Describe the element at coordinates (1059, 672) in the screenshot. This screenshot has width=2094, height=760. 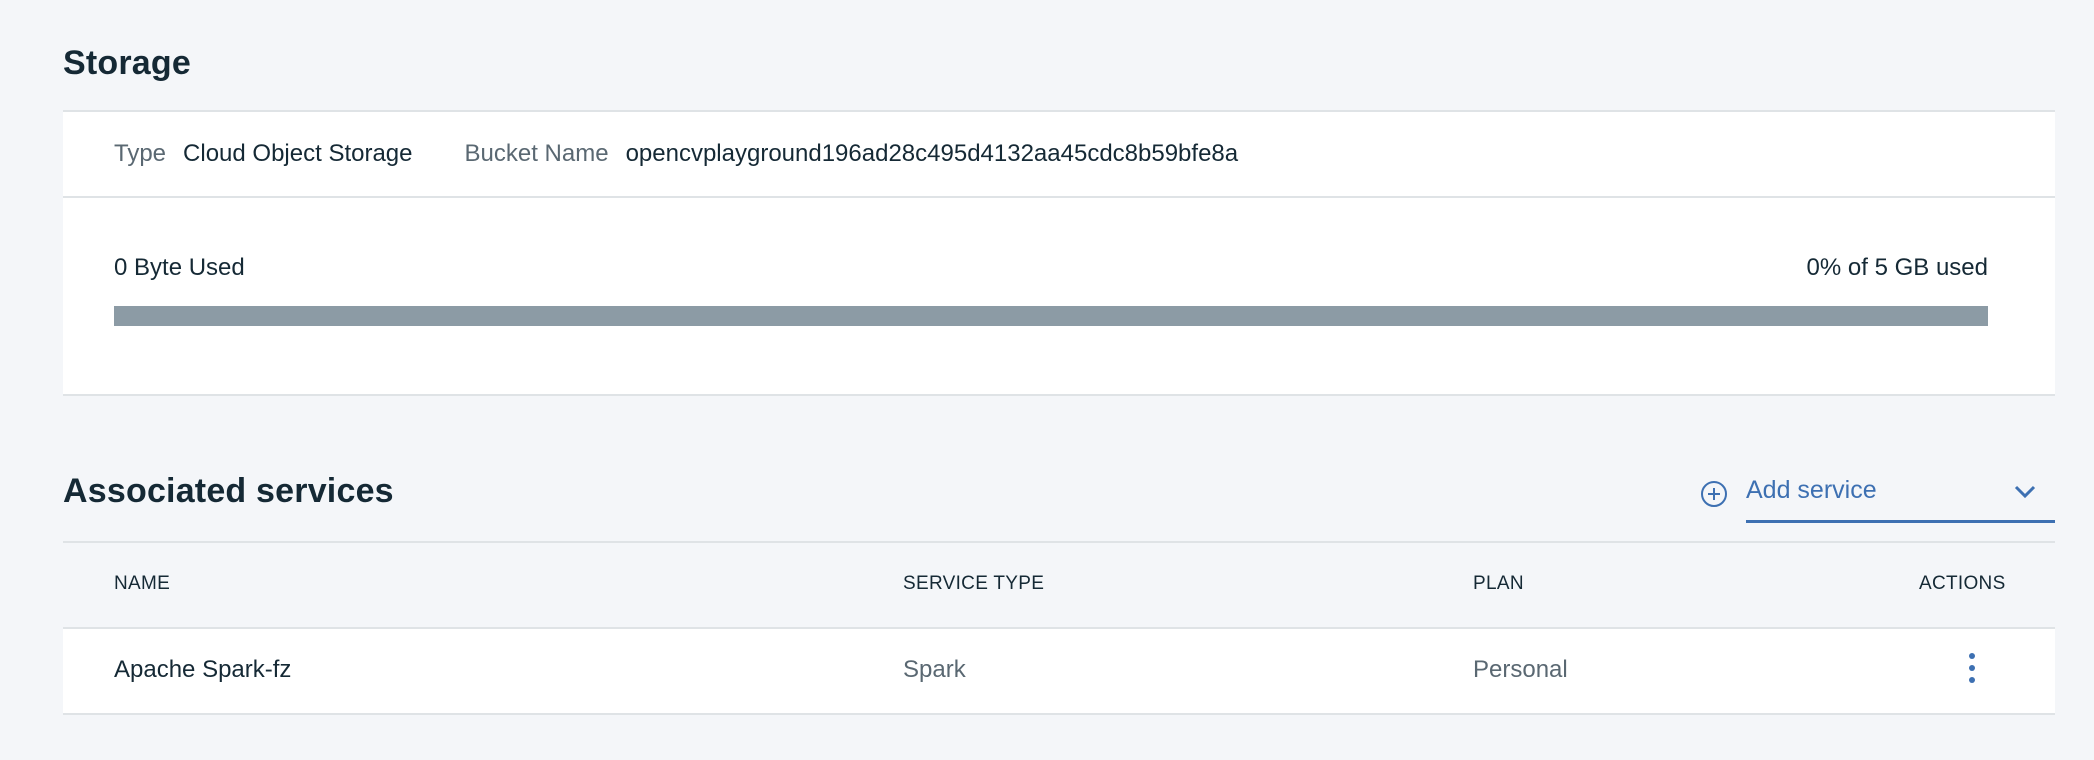
I see `table-row: Apache Spark-fz Spark Personal` at that location.